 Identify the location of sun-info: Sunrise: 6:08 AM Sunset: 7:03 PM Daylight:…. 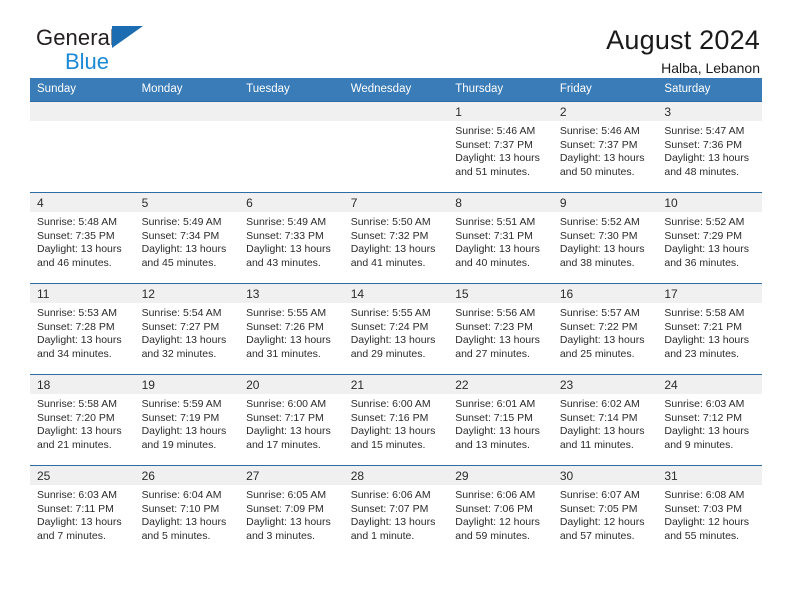
(709, 514).